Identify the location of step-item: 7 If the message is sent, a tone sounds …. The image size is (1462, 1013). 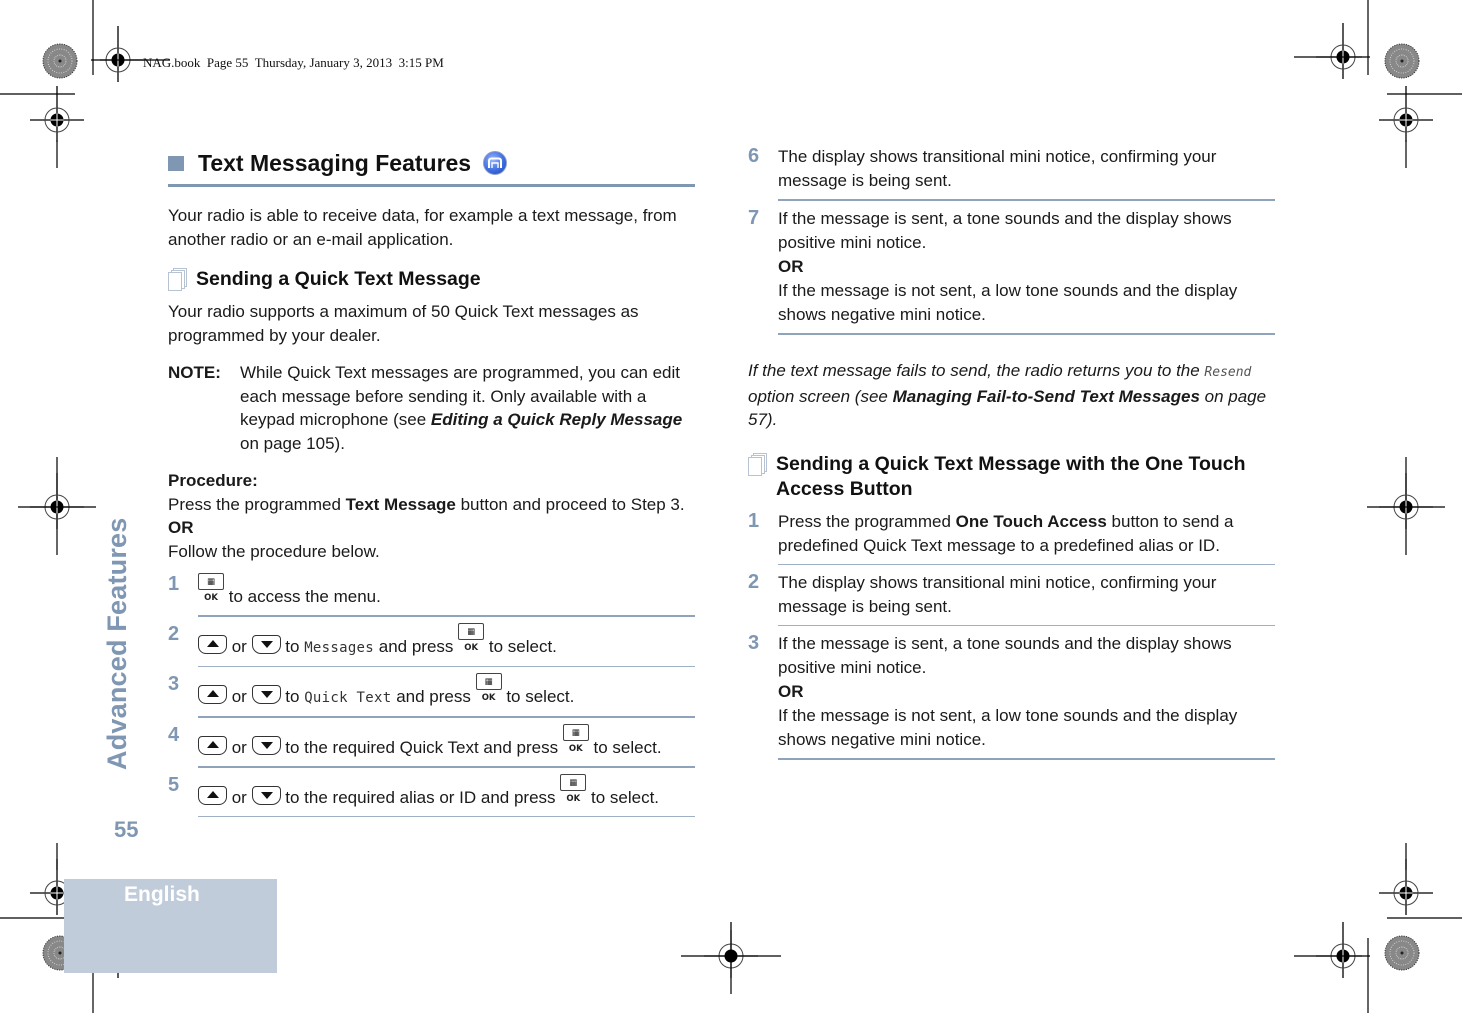
(1011, 274).